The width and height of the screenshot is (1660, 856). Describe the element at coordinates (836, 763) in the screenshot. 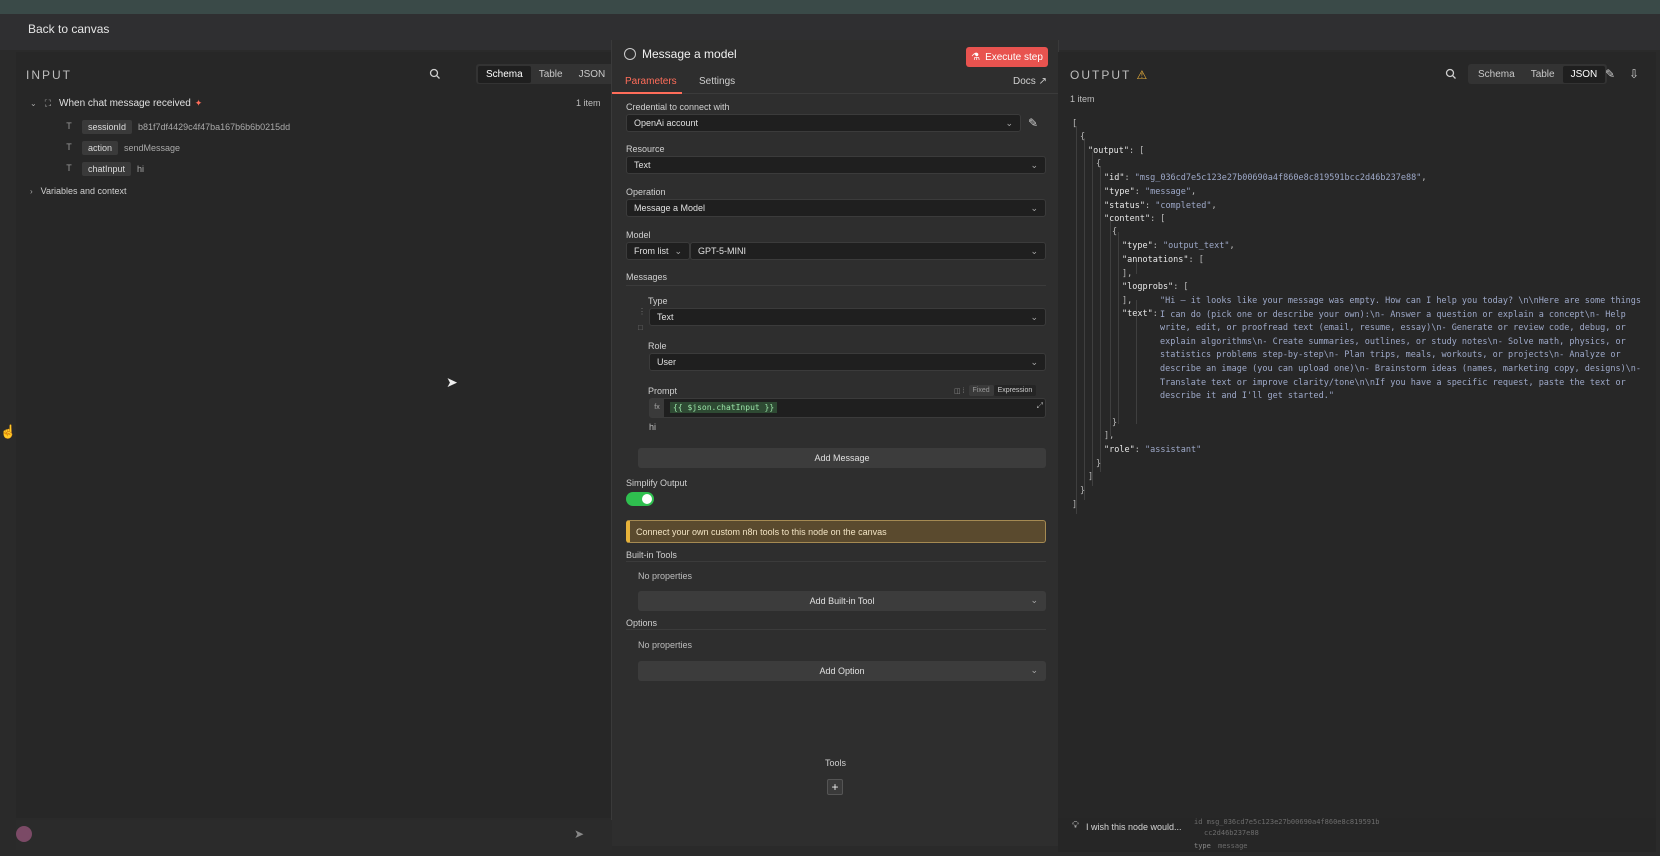

I see `tools-footer-label: Tools` at that location.